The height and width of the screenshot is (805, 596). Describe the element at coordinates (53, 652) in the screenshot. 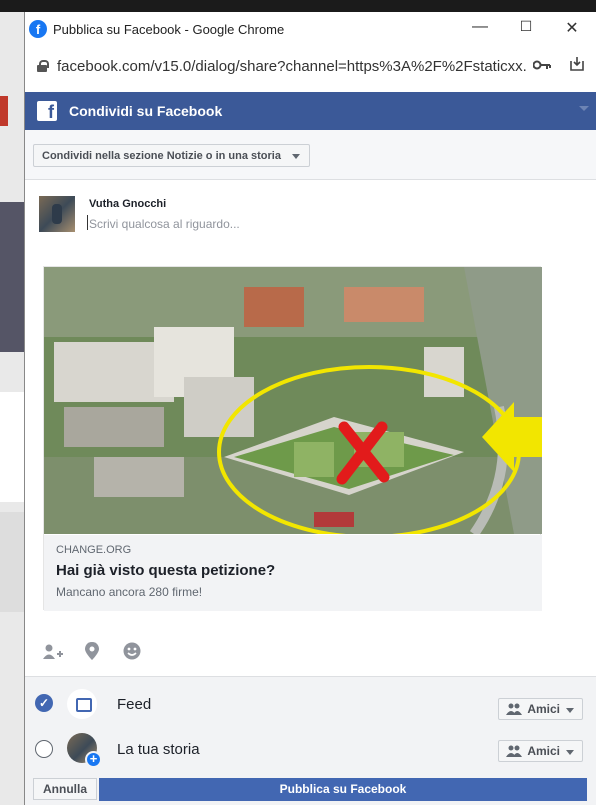

I see `tag-friends-icon` at that location.